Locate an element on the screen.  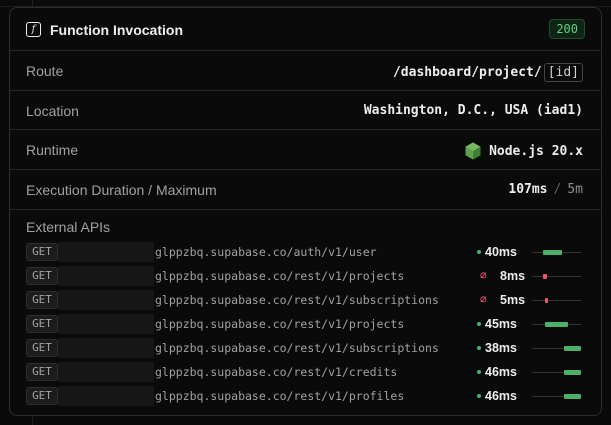
duration-label: Execution Duration / Maximum is located at coordinates (121, 190).